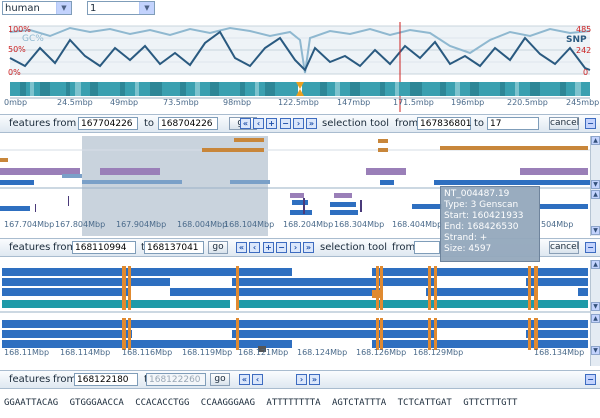  What do you see at coordinates (584, 50) in the screenshot?
I see `right-label-242: 242` at bounding box center [584, 50].